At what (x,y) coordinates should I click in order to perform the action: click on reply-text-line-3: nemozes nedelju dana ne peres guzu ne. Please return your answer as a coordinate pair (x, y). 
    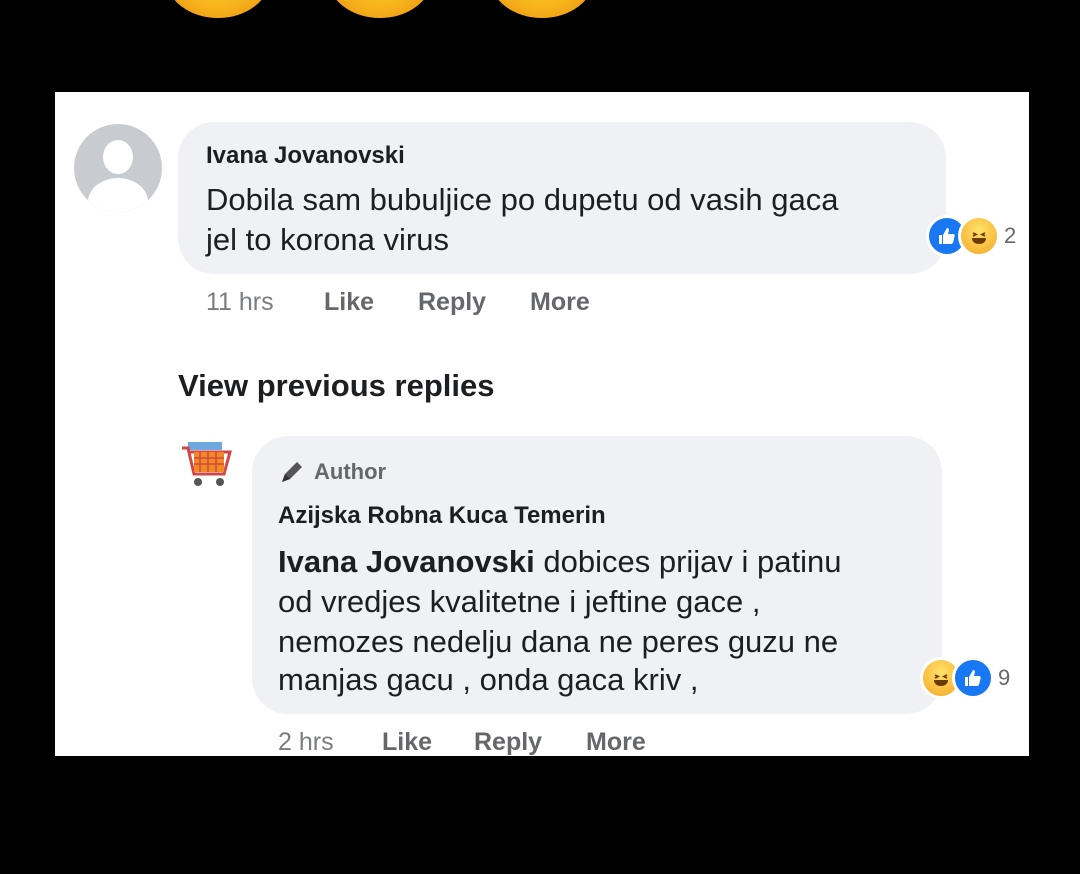
    Looking at the image, I should click on (558, 641).